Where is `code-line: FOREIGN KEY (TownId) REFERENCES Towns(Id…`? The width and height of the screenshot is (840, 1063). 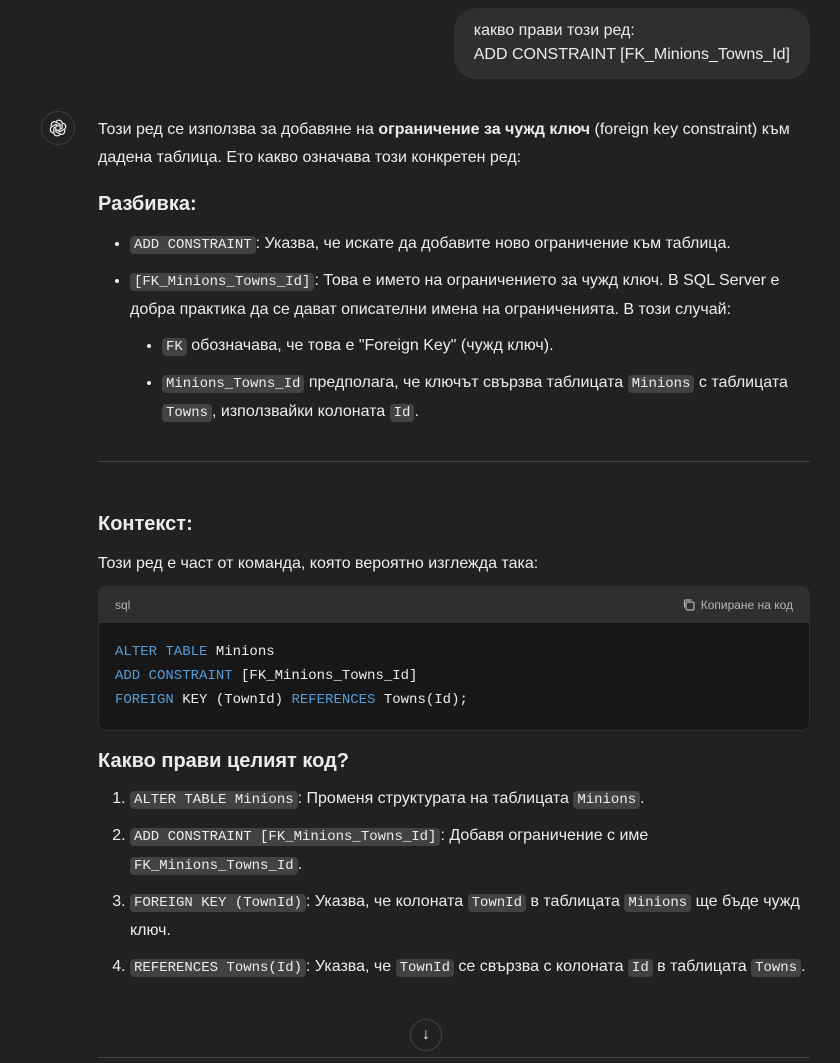
code-line: FOREIGN KEY (TownId) REFERENCES Towns(Id… is located at coordinates (454, 700).